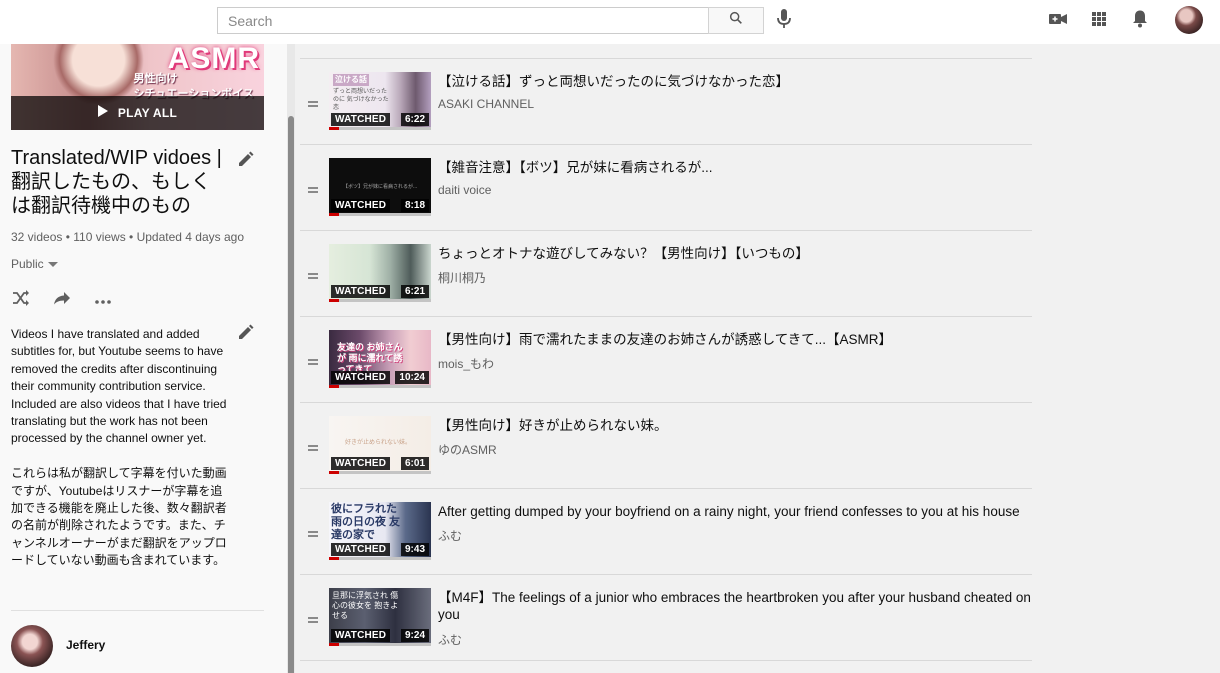 This screenshot has height=673, width=1220. I want to click on masthead, so click(610, 22).